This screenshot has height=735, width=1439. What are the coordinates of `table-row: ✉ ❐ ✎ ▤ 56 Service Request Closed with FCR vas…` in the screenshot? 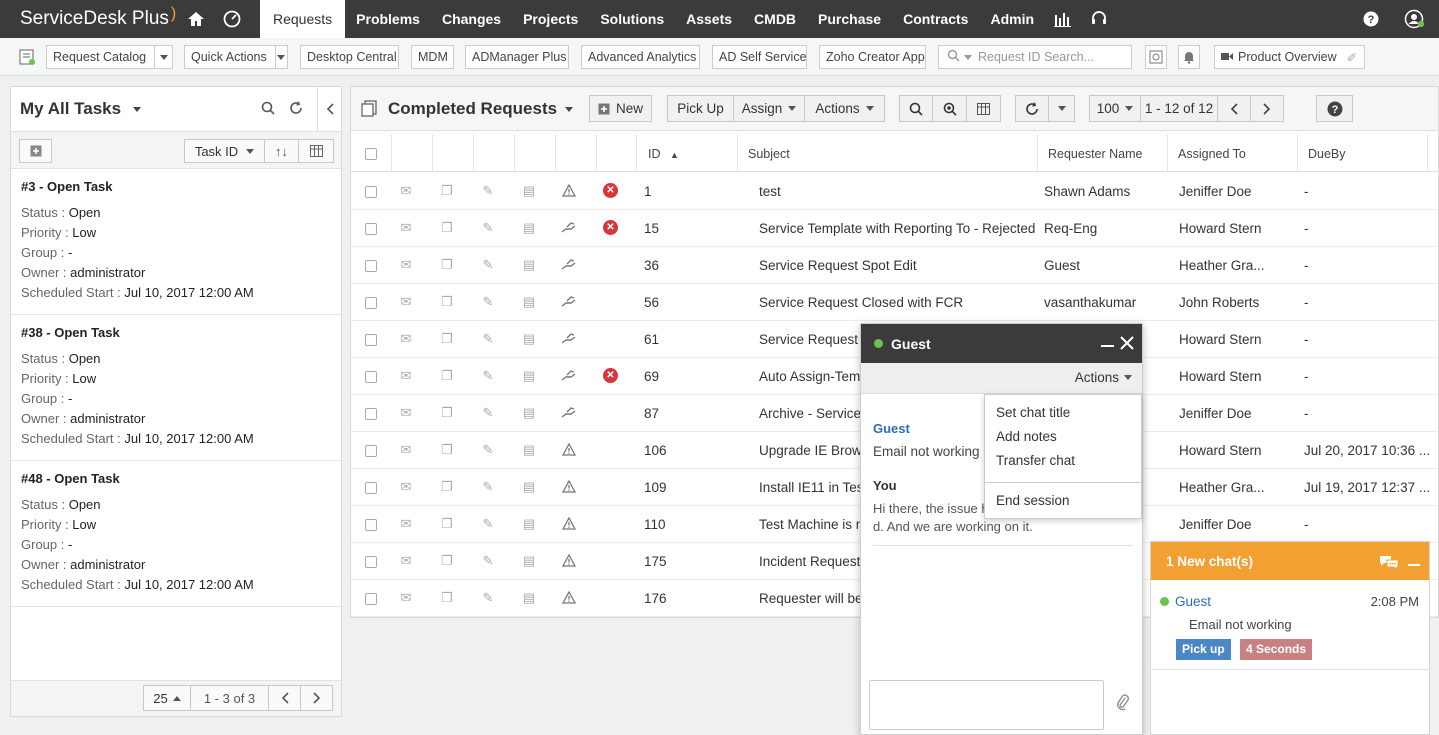 It's located at (894, 302).